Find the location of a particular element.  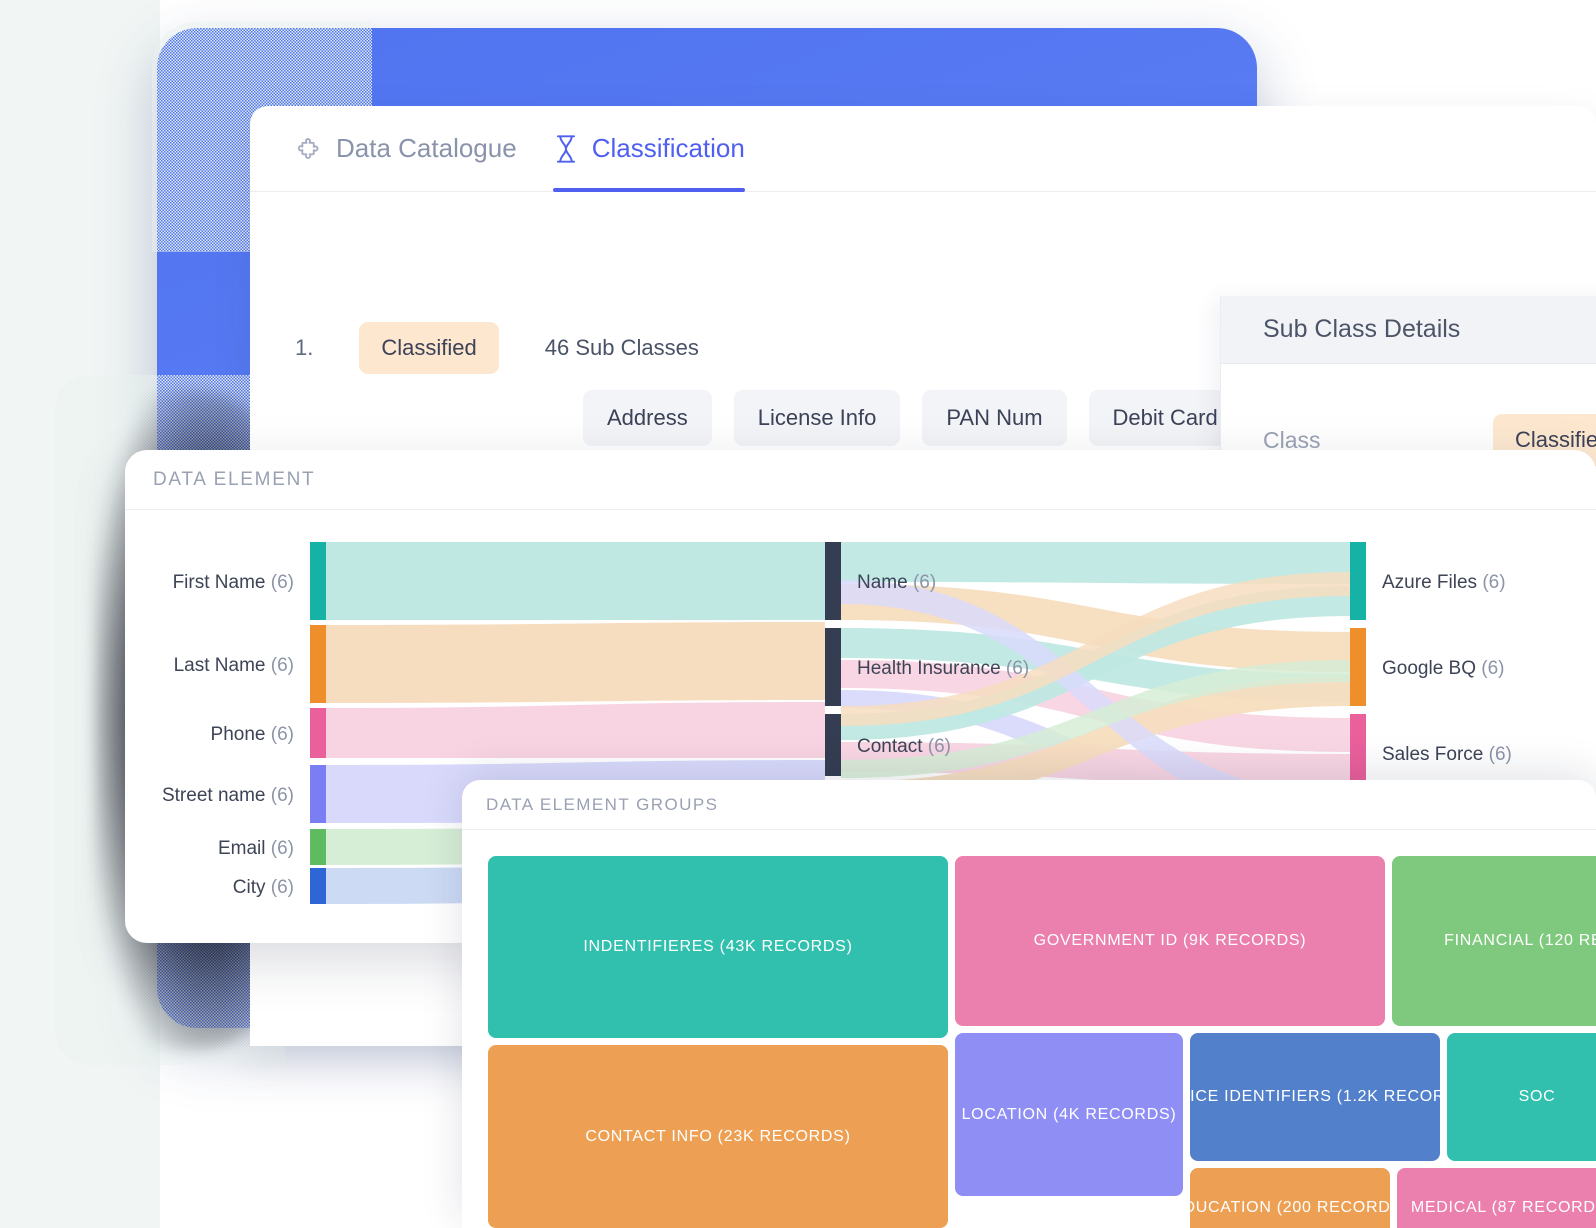

treemap-tile-label: LOCATION (4K RECORDS) is located at coordinates (1069, 1114).